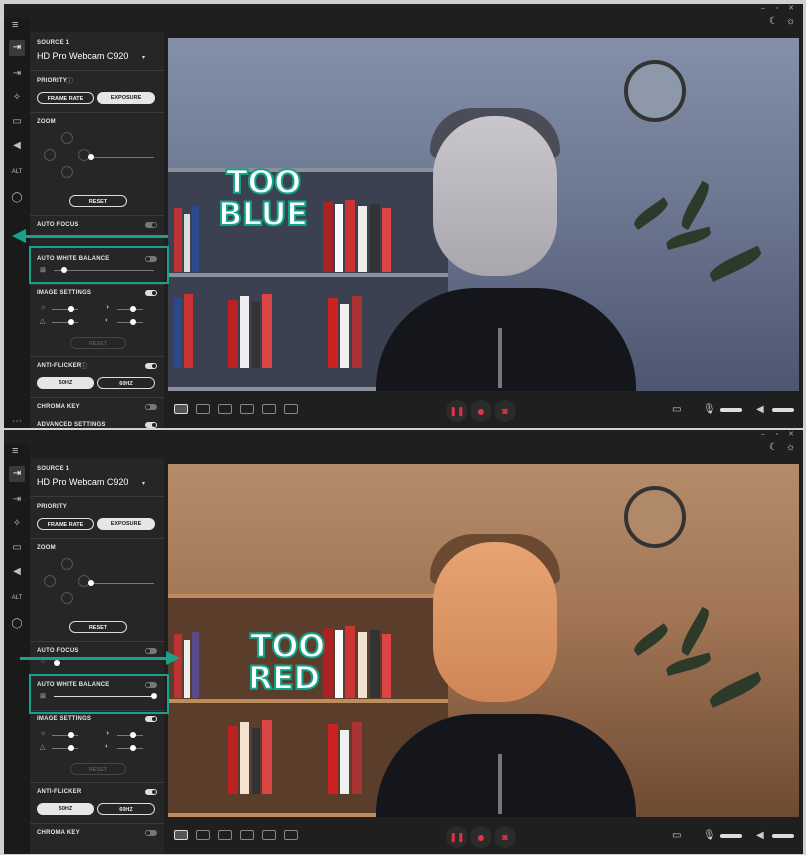 The height and width of the screenshot is (855, 806). Describe the element at coordinates (760, 835) in the screenshot. I see `volume-icon: ◀` at that location.